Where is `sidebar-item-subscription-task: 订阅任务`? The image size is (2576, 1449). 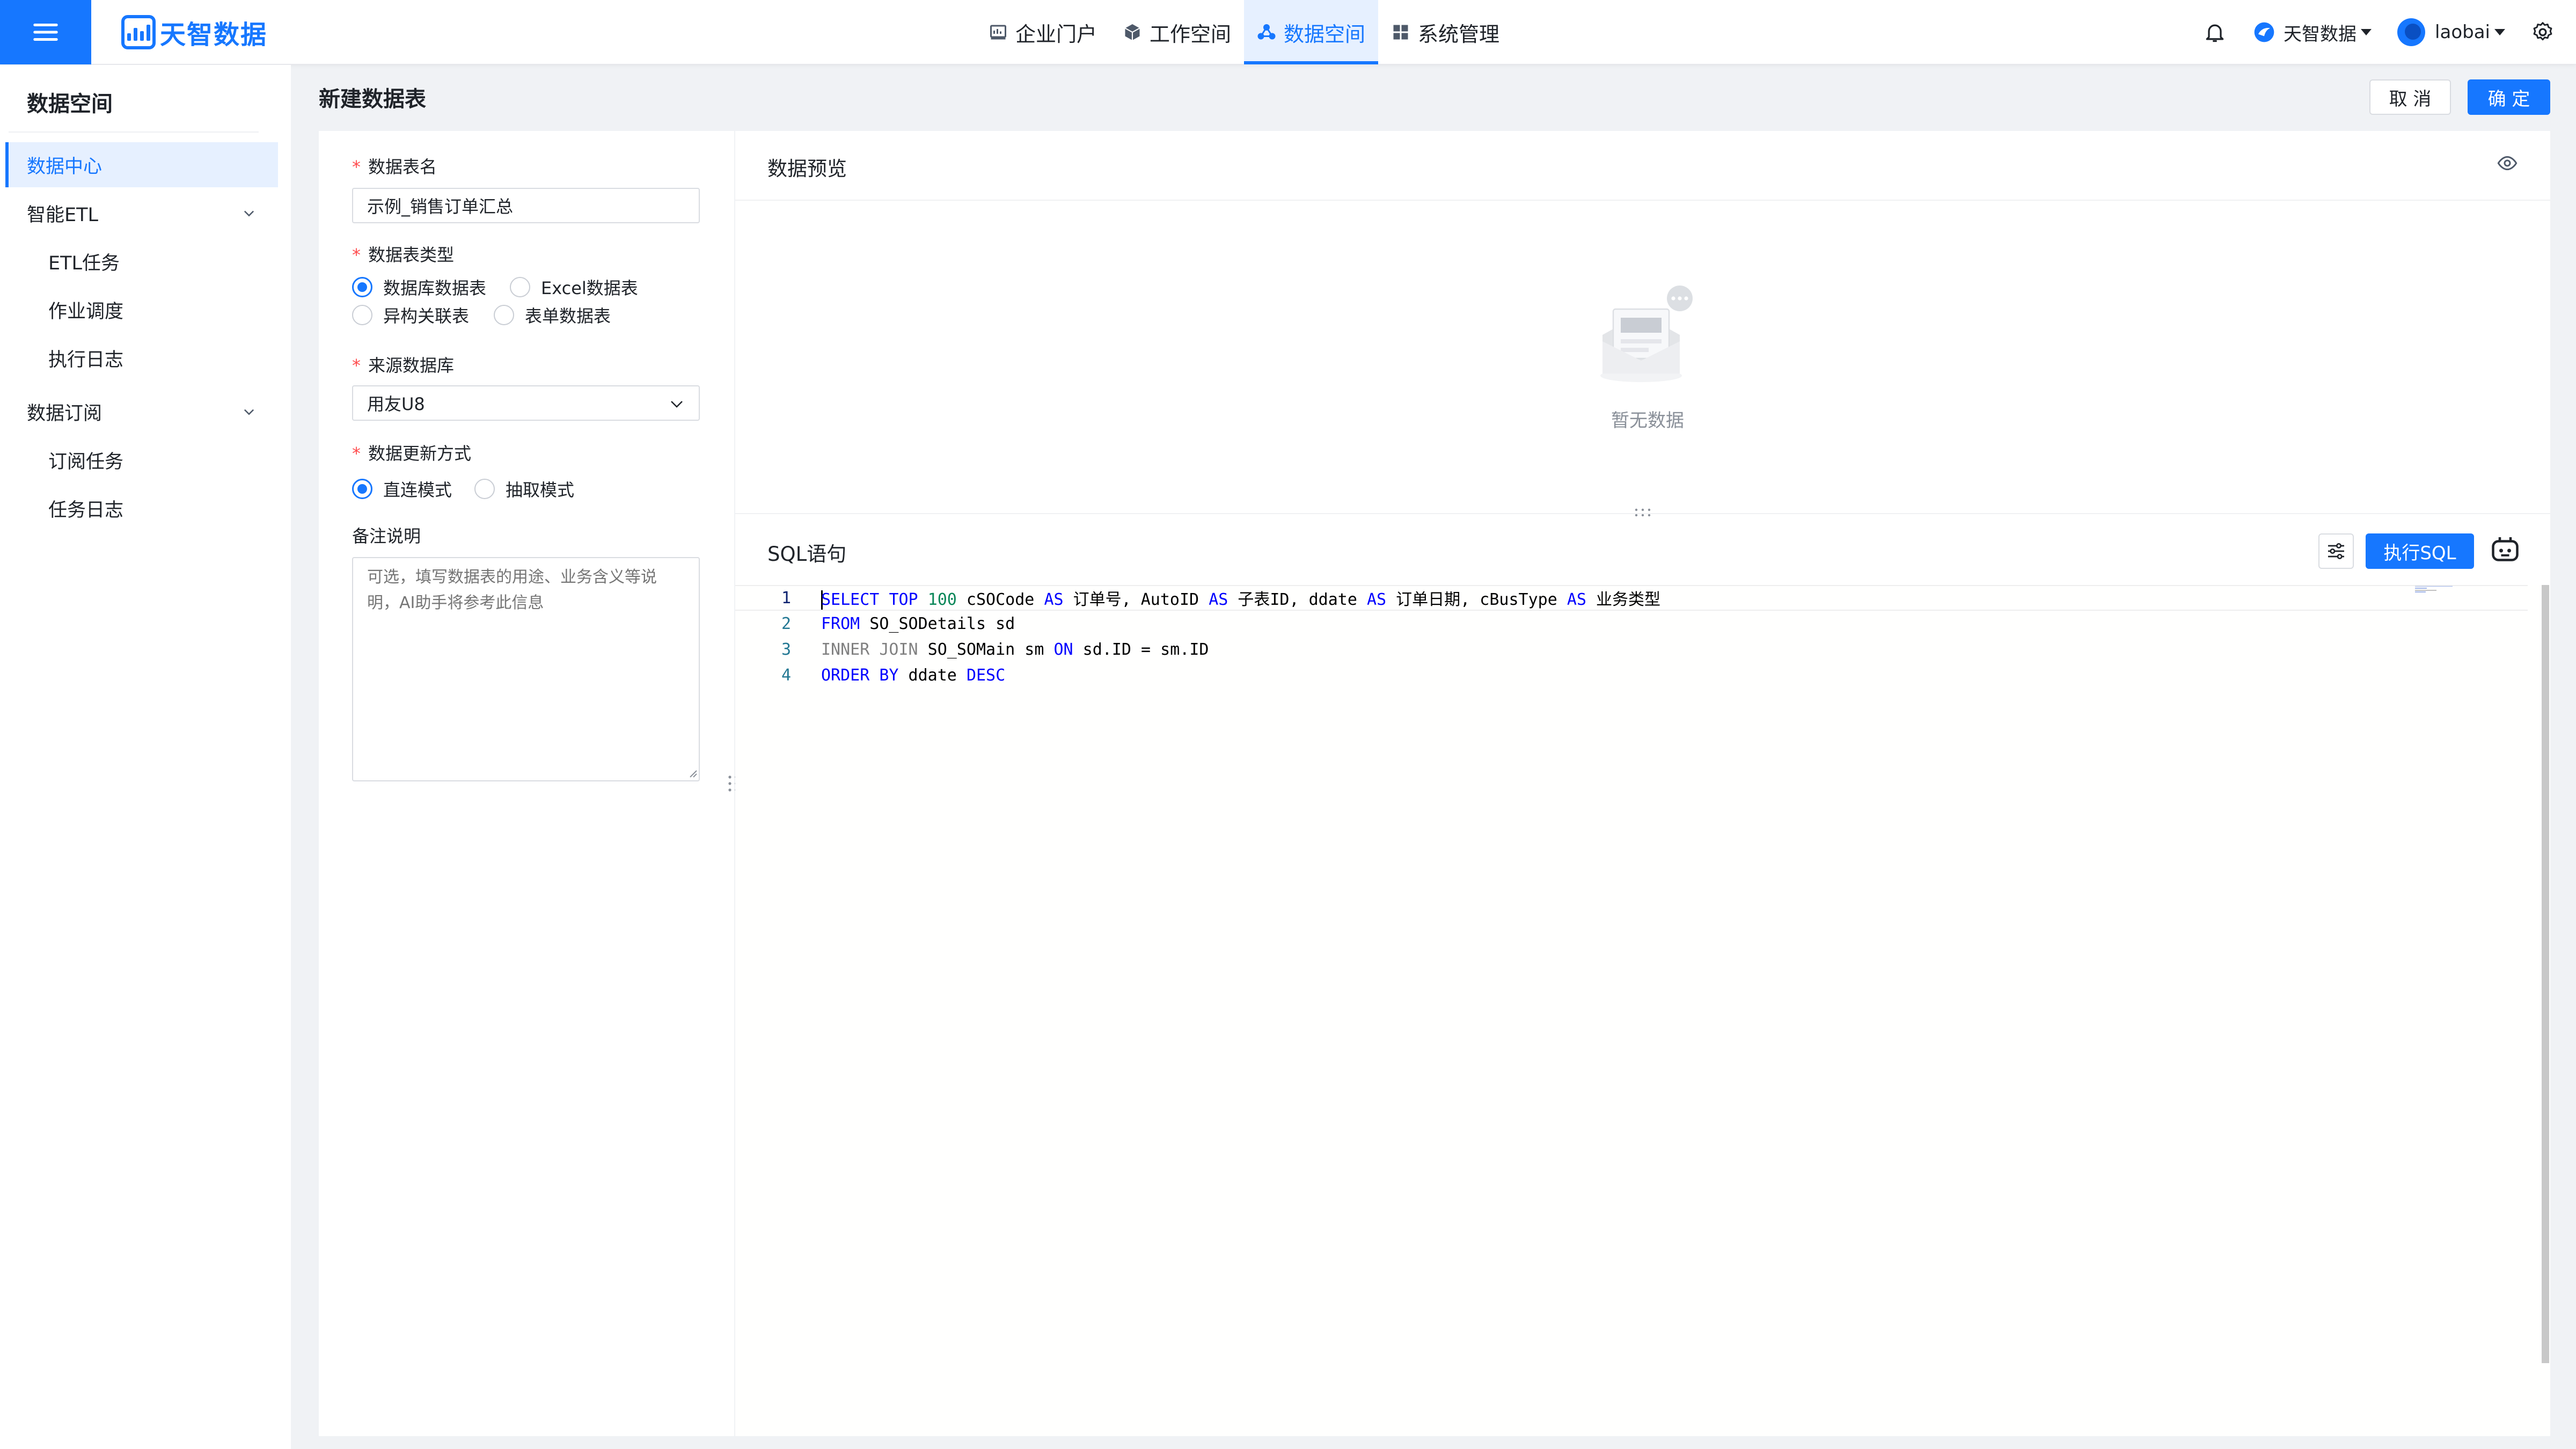
sidebar-item-subscription-task: 订阅任务 is located at coordinates (141, 459).